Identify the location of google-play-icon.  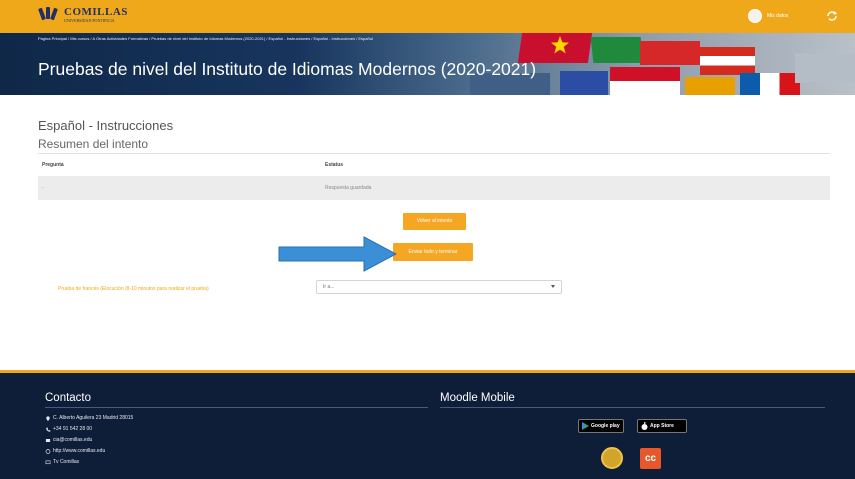
(585, 426).